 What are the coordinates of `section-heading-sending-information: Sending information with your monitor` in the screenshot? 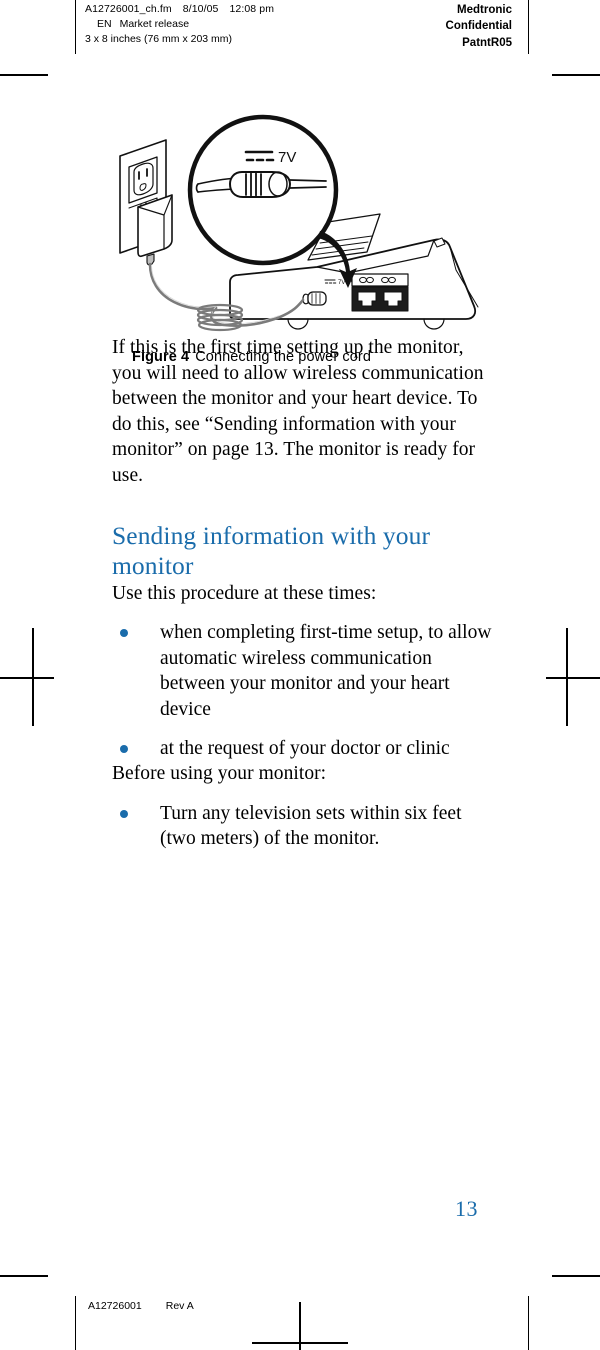 It's located at (271, 550).